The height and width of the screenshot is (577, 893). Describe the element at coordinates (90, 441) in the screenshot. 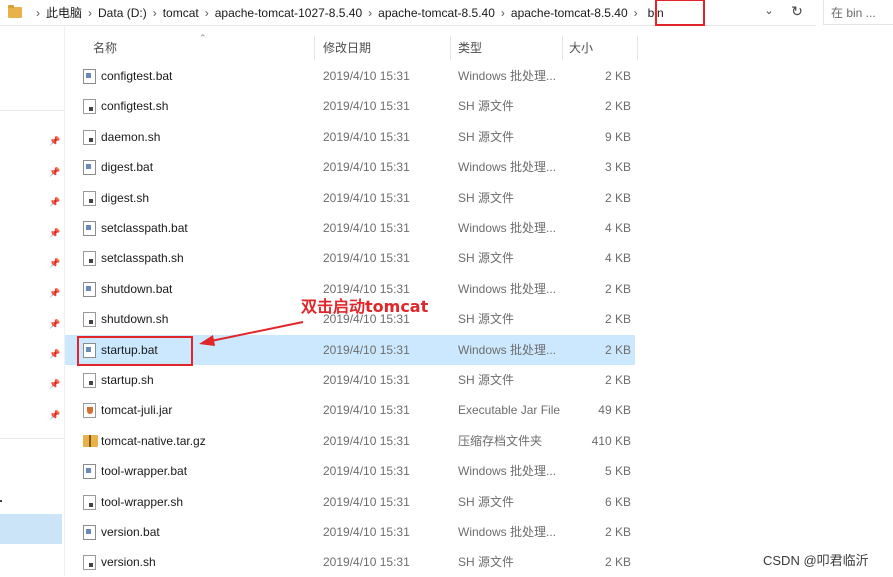

I see `archive-folder-icon` at that location.